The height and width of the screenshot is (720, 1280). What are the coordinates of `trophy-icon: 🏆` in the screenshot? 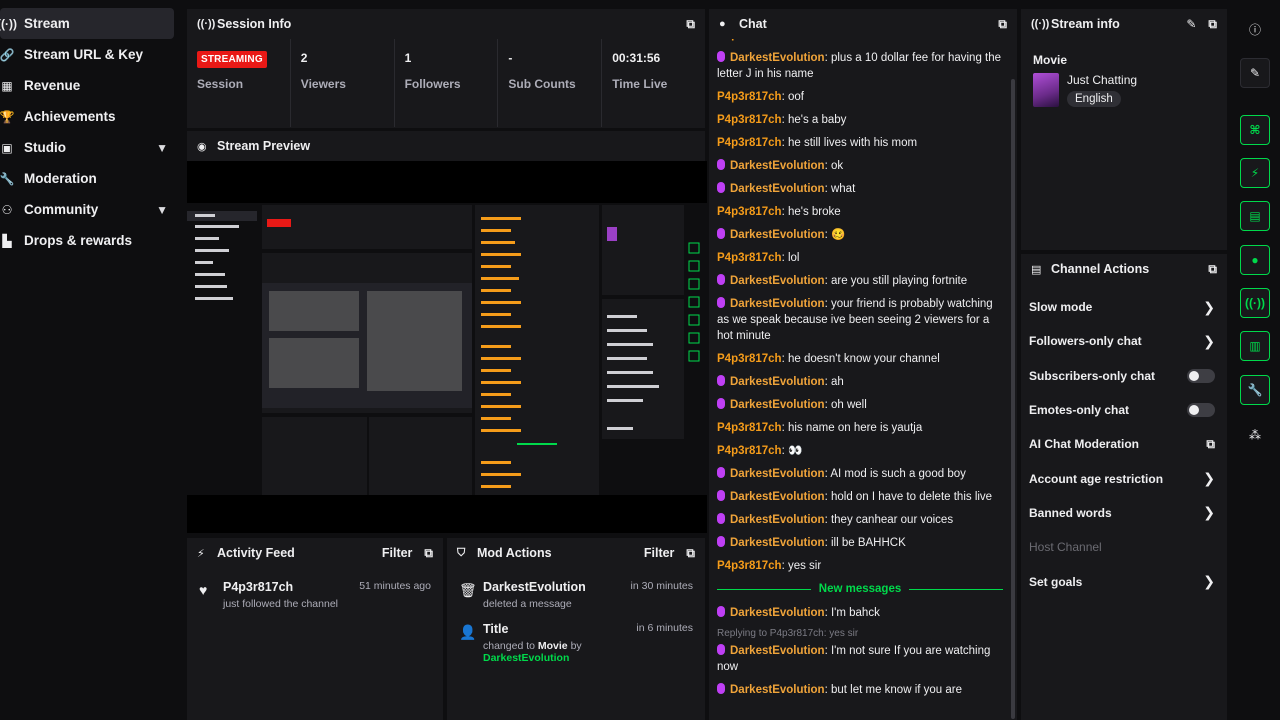 It's located at (7, 116).